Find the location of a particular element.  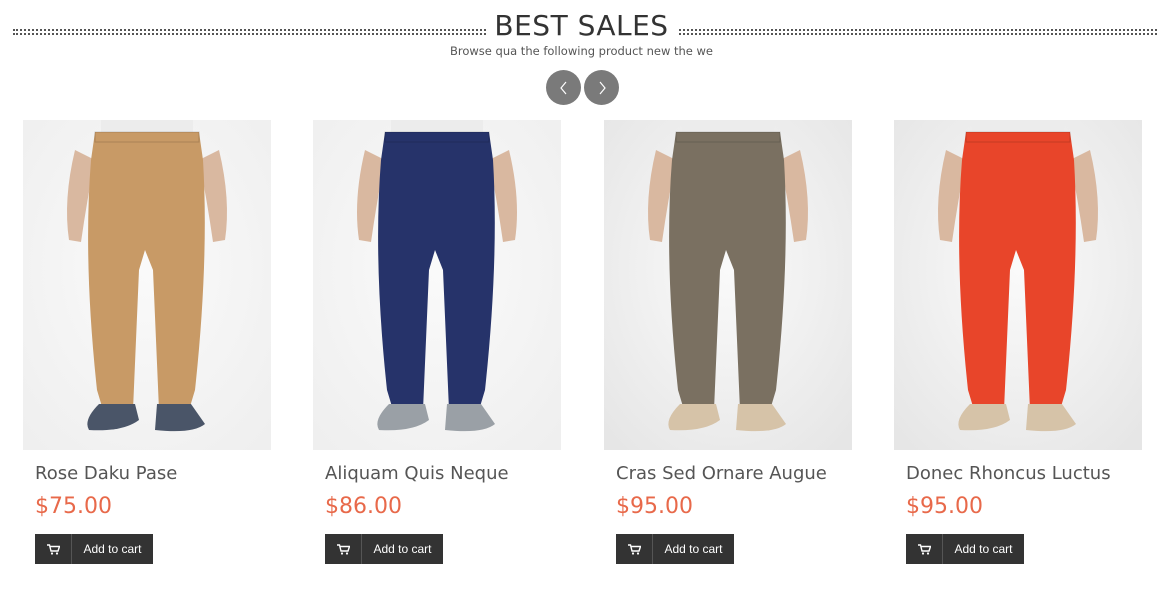

carousel-prev-button is located at coordinates (563, 87).